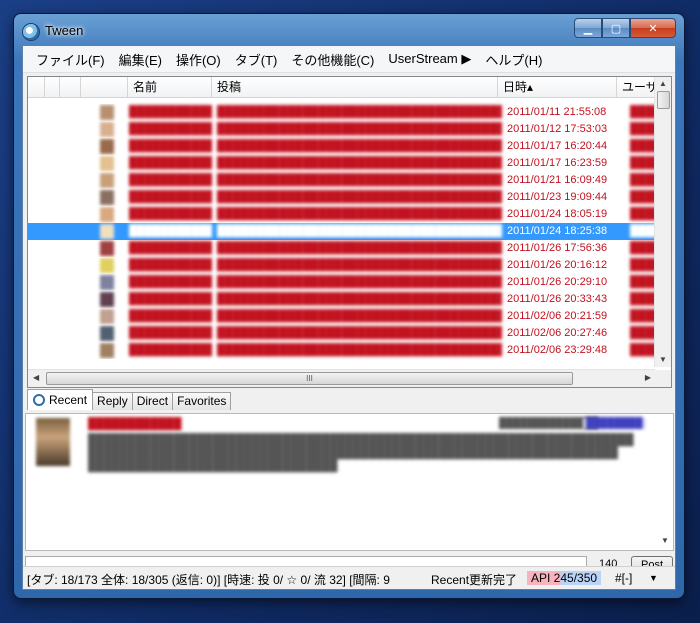 This screenshot has width=700, height=623. I want to click on status-menu: #[-], so click(623, 578).